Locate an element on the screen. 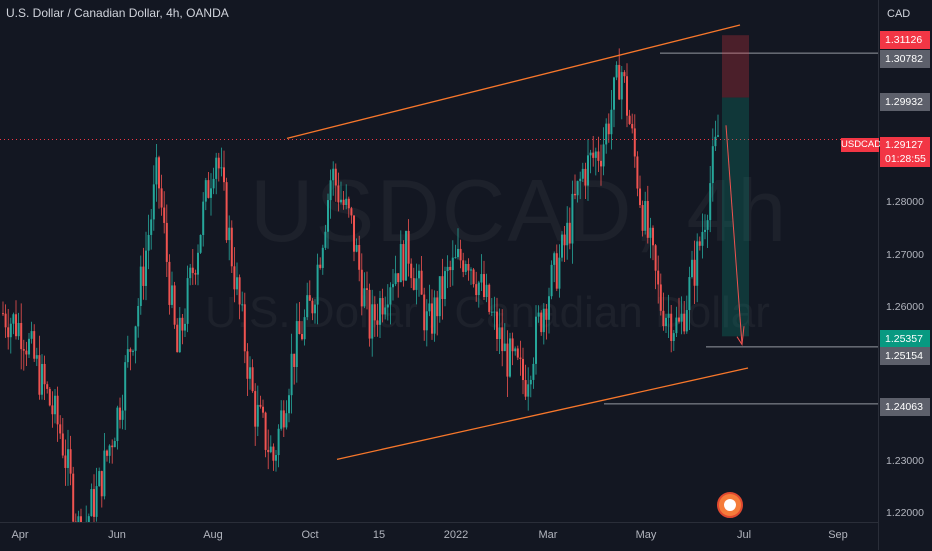 This screenshot has width=932, height=551. price-axis is located at coordinates (905, 275).